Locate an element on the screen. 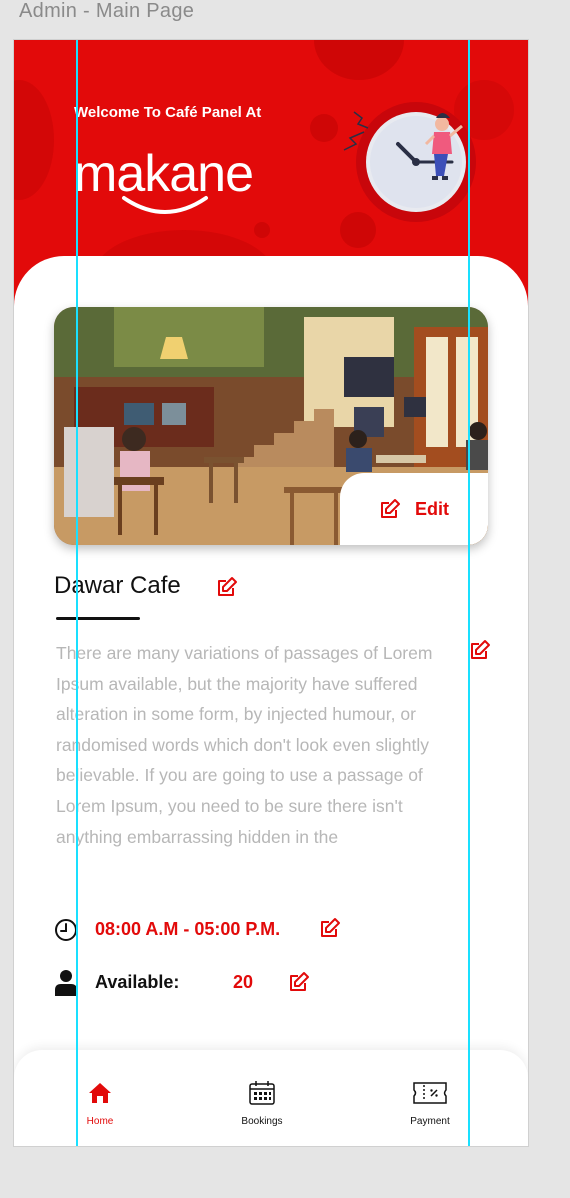  layout-guide-left is located at coordinates (77, 593).